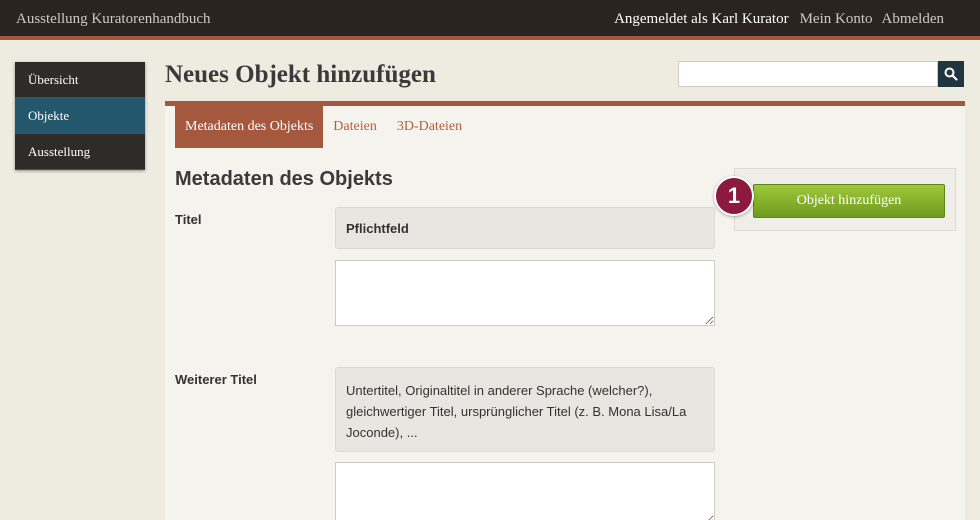 This screenshot has height=520, width=980. I want to click on page-title: Neues Objekt hinzufügen, so click(300, 74).